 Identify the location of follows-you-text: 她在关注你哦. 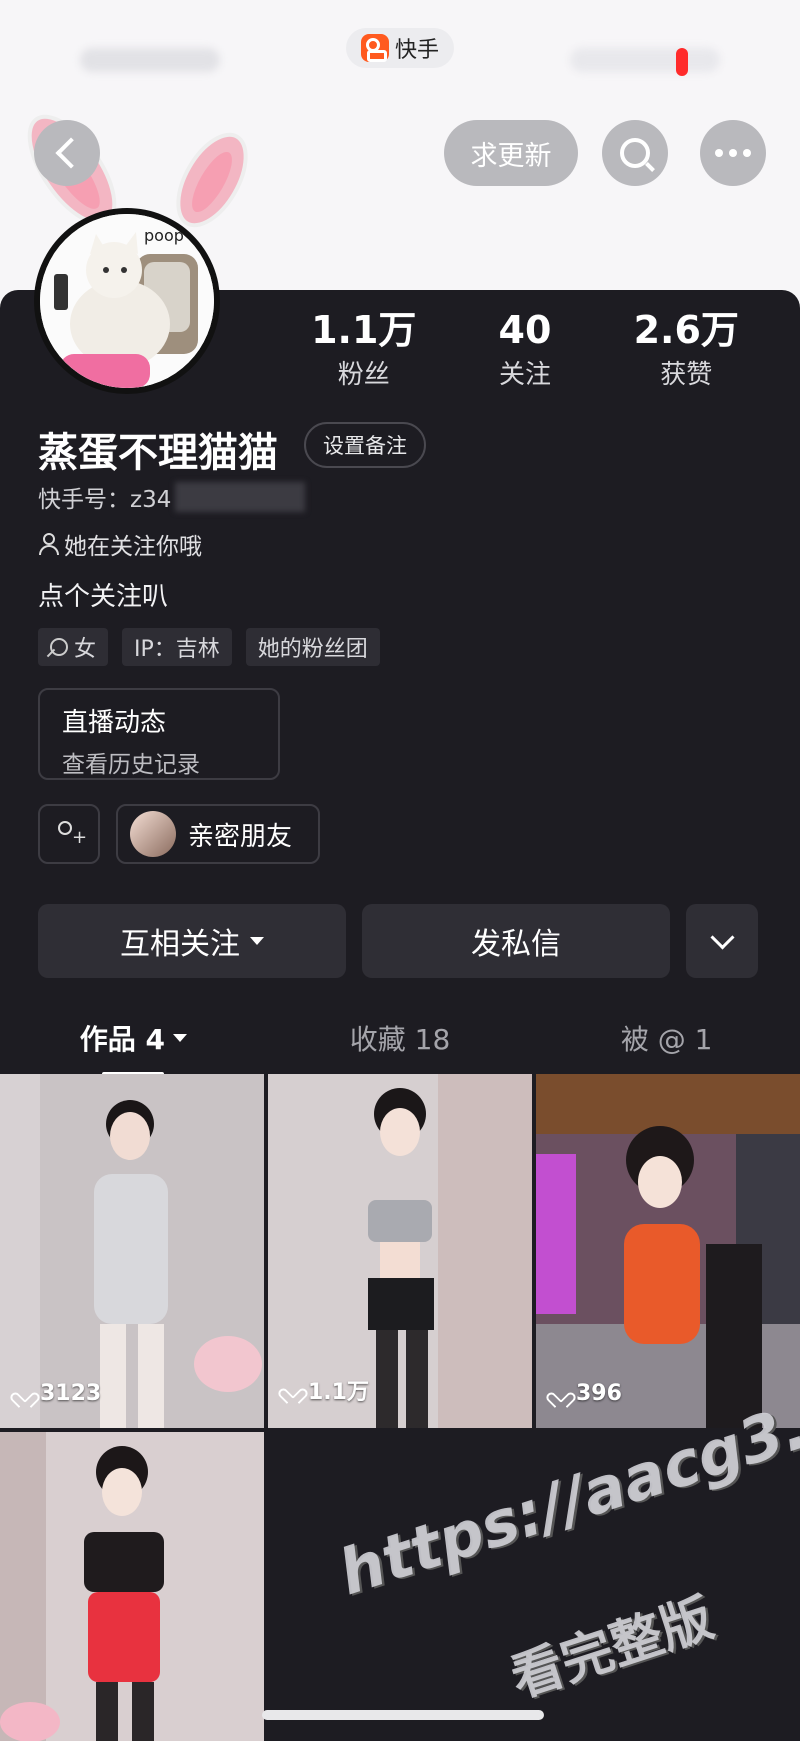
(133, 547).